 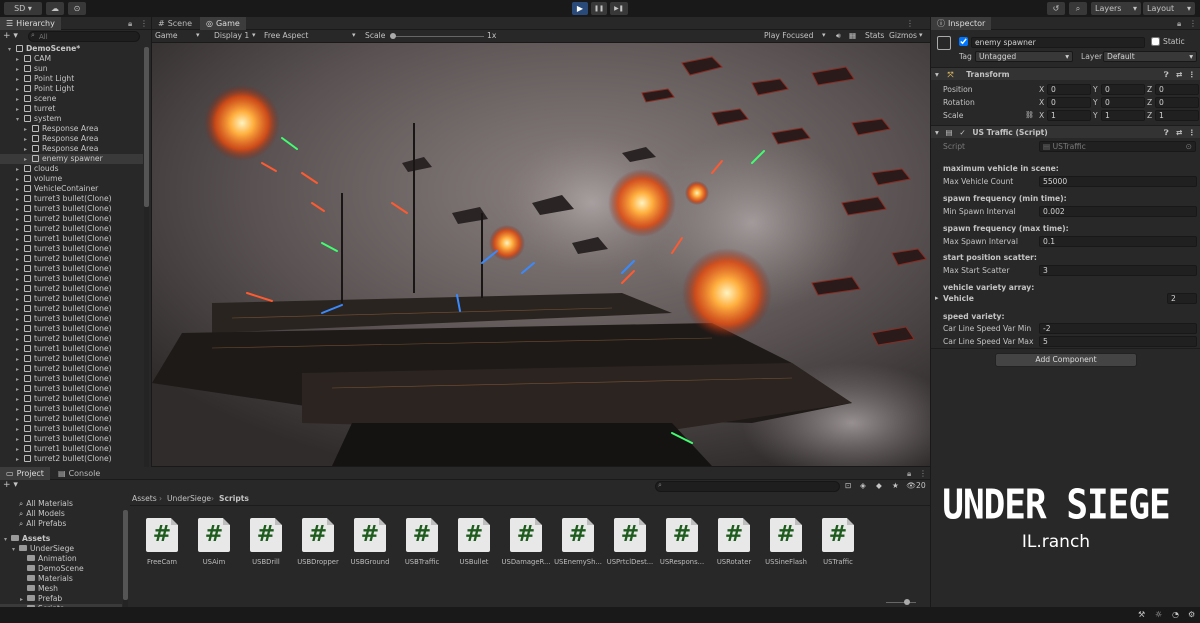 I want to click on tab-inspector: ⓘ Inspector, so click(x=961, y=23).